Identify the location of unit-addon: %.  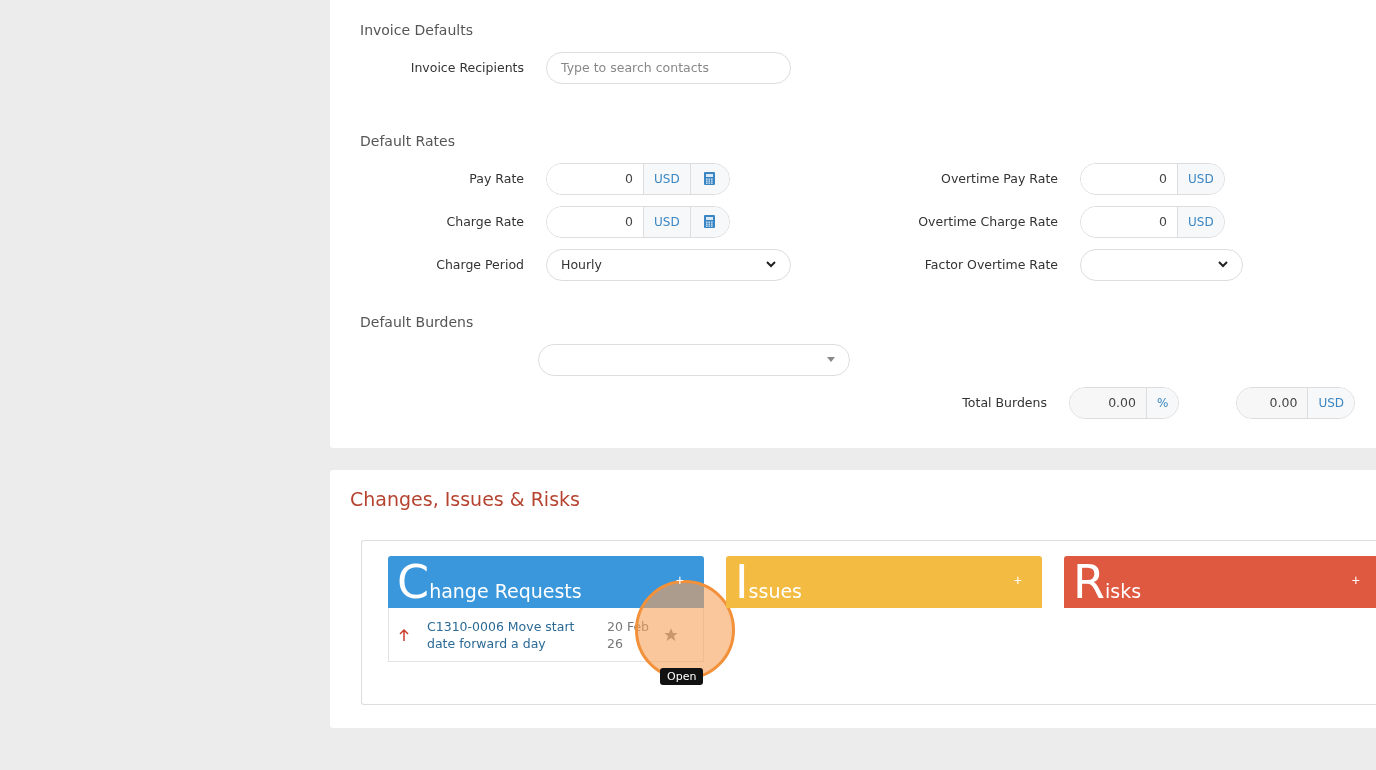
(1162, 402).